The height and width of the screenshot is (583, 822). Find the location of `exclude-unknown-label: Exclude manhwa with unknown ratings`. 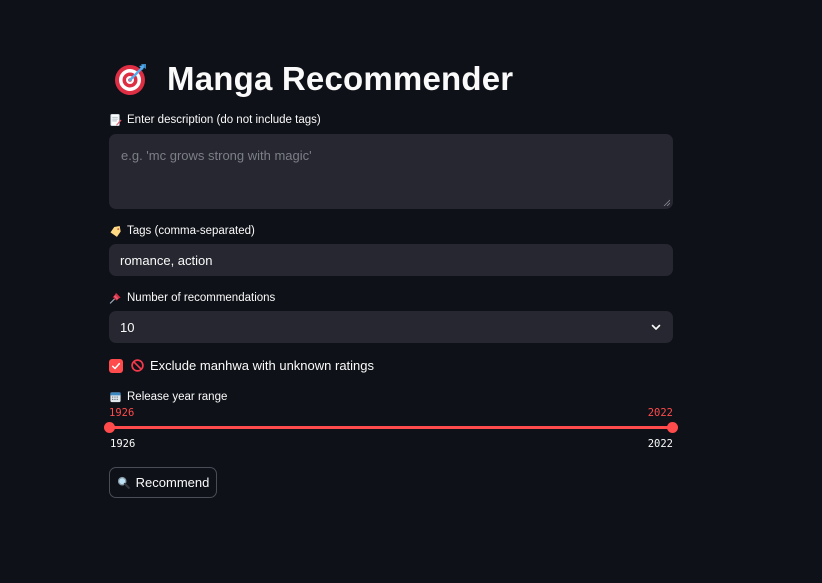

exclude-unknown-label: Exclude manhwa with unknown ratings is located at coordinates (252, 365).